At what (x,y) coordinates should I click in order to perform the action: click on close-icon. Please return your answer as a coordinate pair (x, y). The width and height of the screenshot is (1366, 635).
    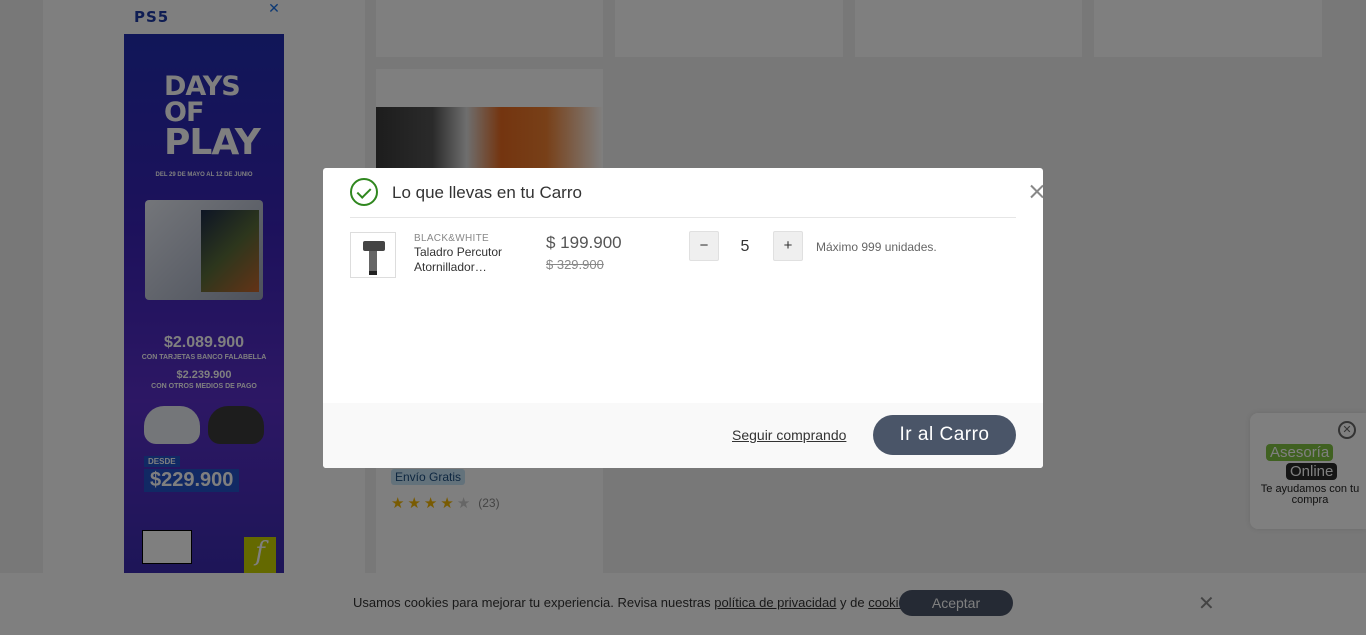
    Looking at the image, I should click on (1034, 192).